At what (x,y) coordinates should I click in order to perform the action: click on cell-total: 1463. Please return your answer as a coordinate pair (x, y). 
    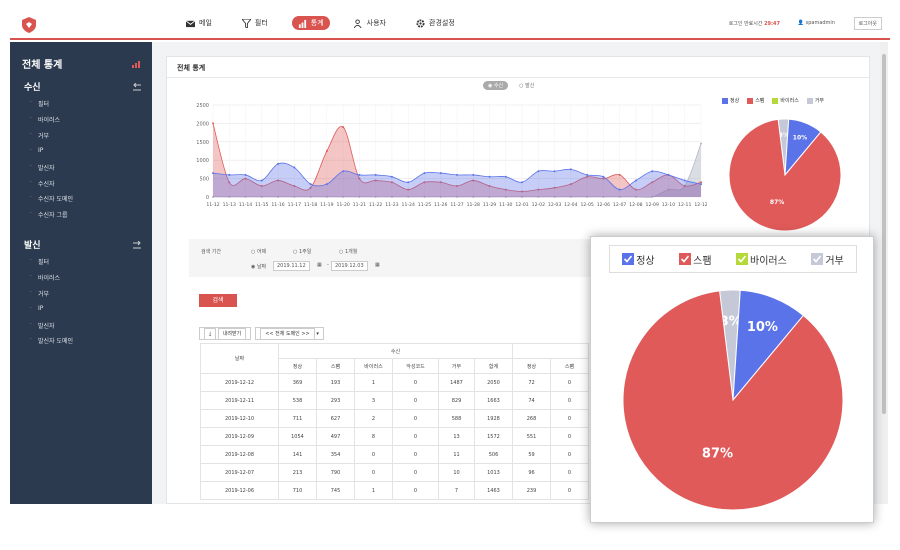
    Looking at the image, I should click on (493, 490).